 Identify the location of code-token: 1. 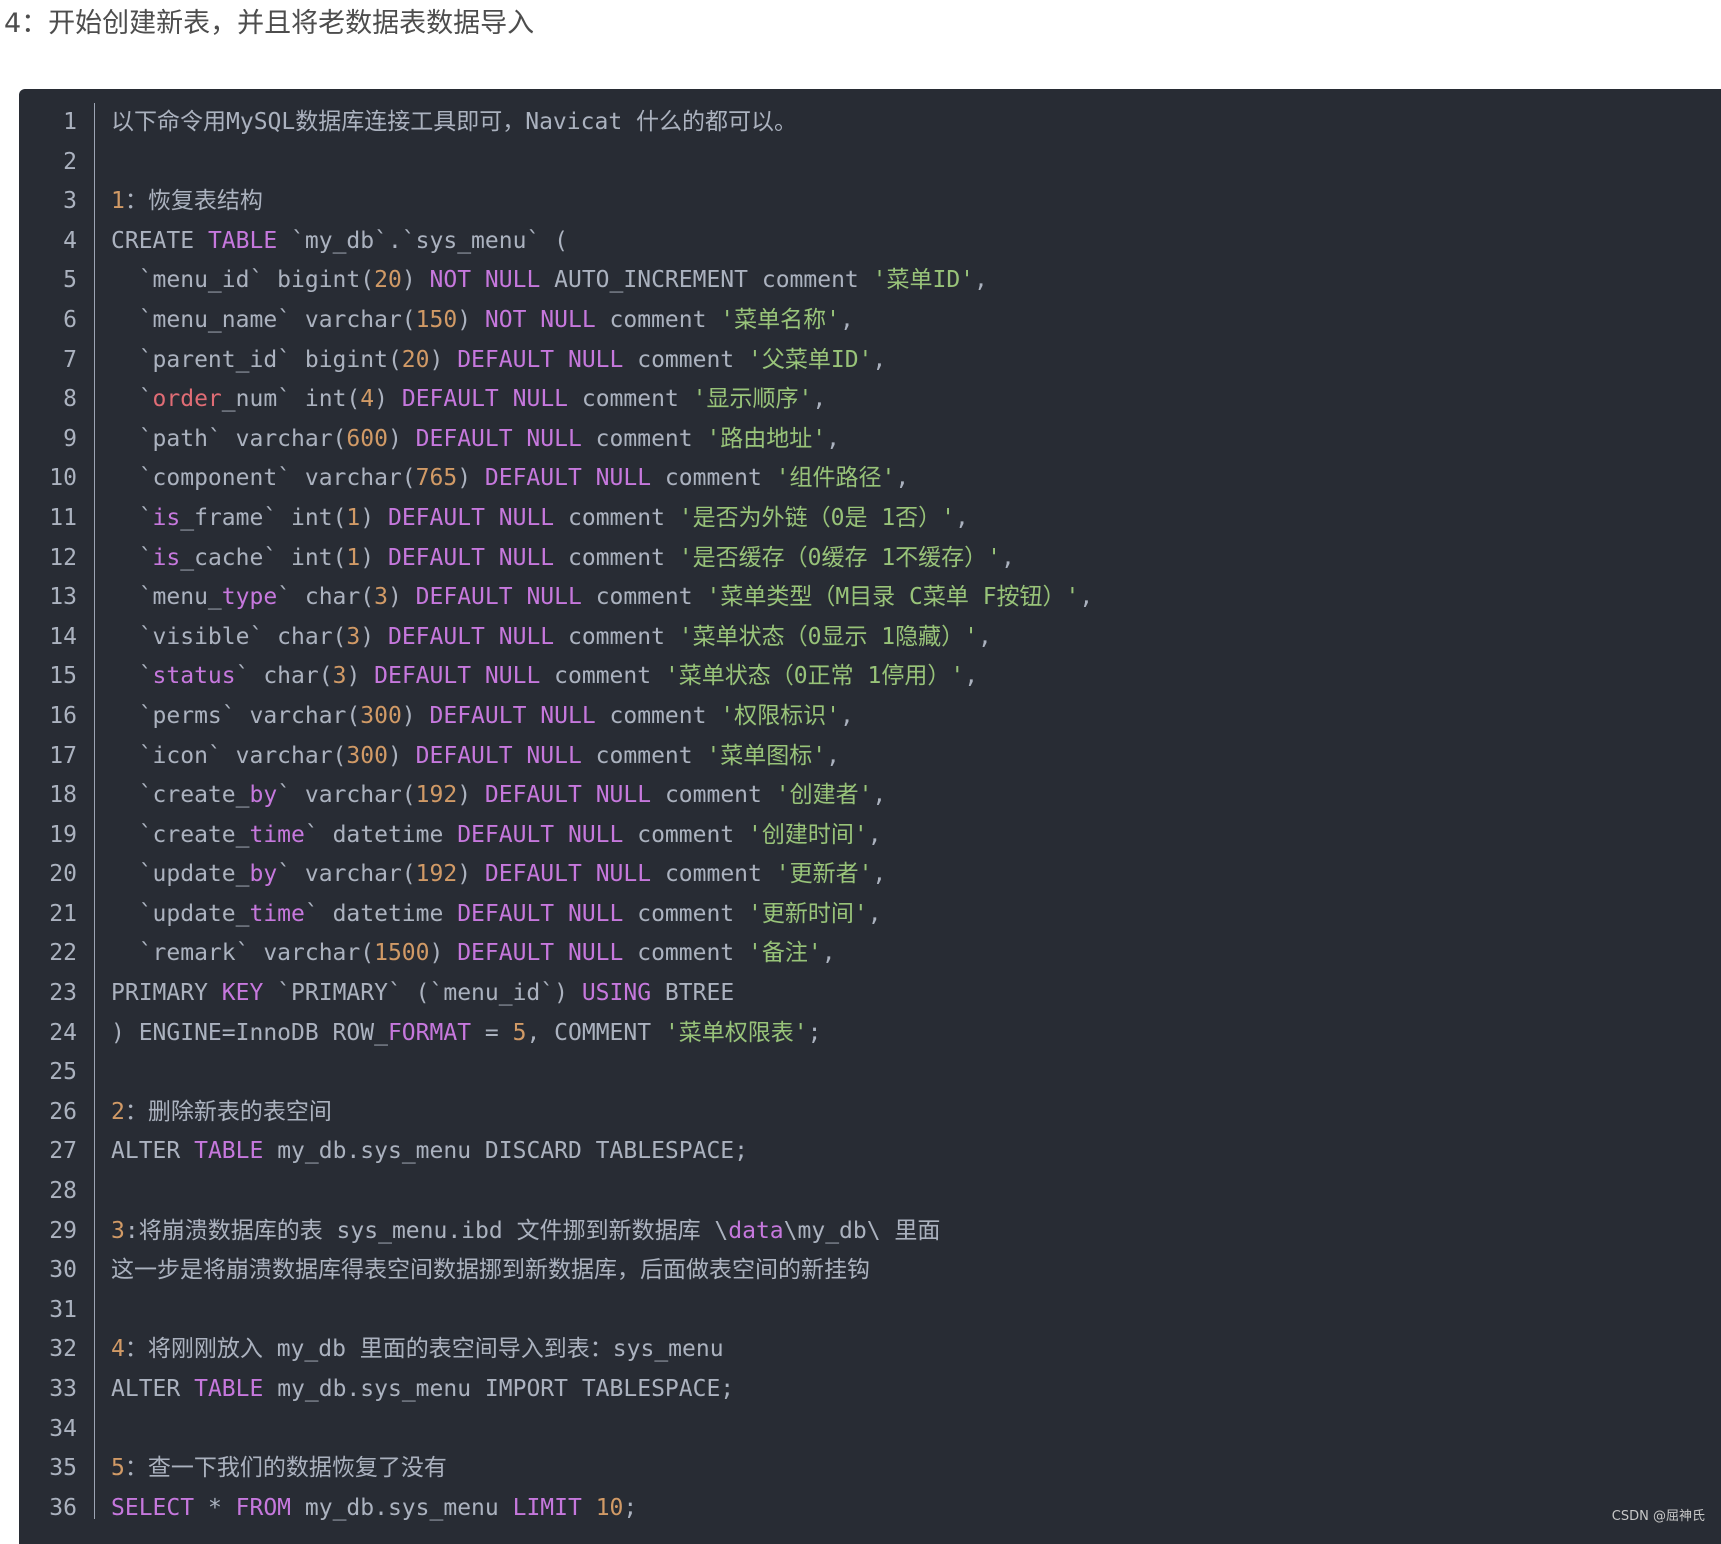
(353, 557).